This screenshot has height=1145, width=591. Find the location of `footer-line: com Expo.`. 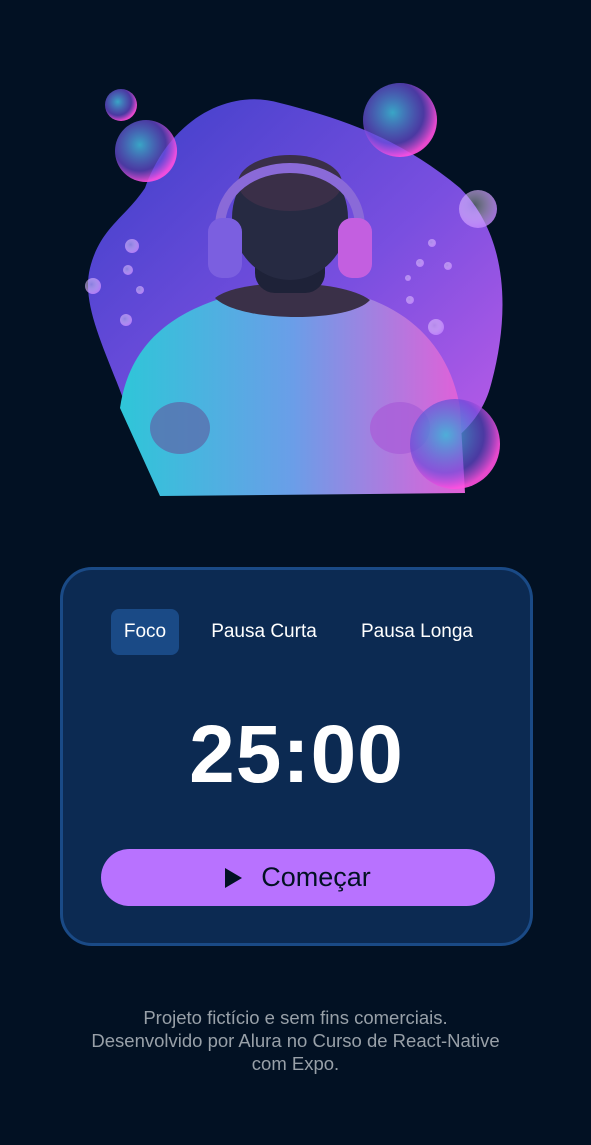

footer-line: com Expo. is located at coordinates (295, 1063).